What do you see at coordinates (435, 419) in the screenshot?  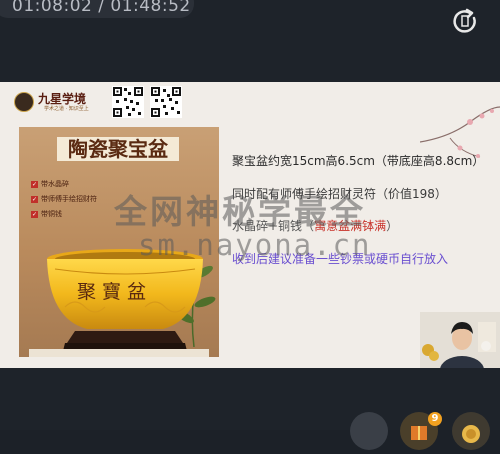 I see `notification-badge: 9` at bounding box center [435, 419].